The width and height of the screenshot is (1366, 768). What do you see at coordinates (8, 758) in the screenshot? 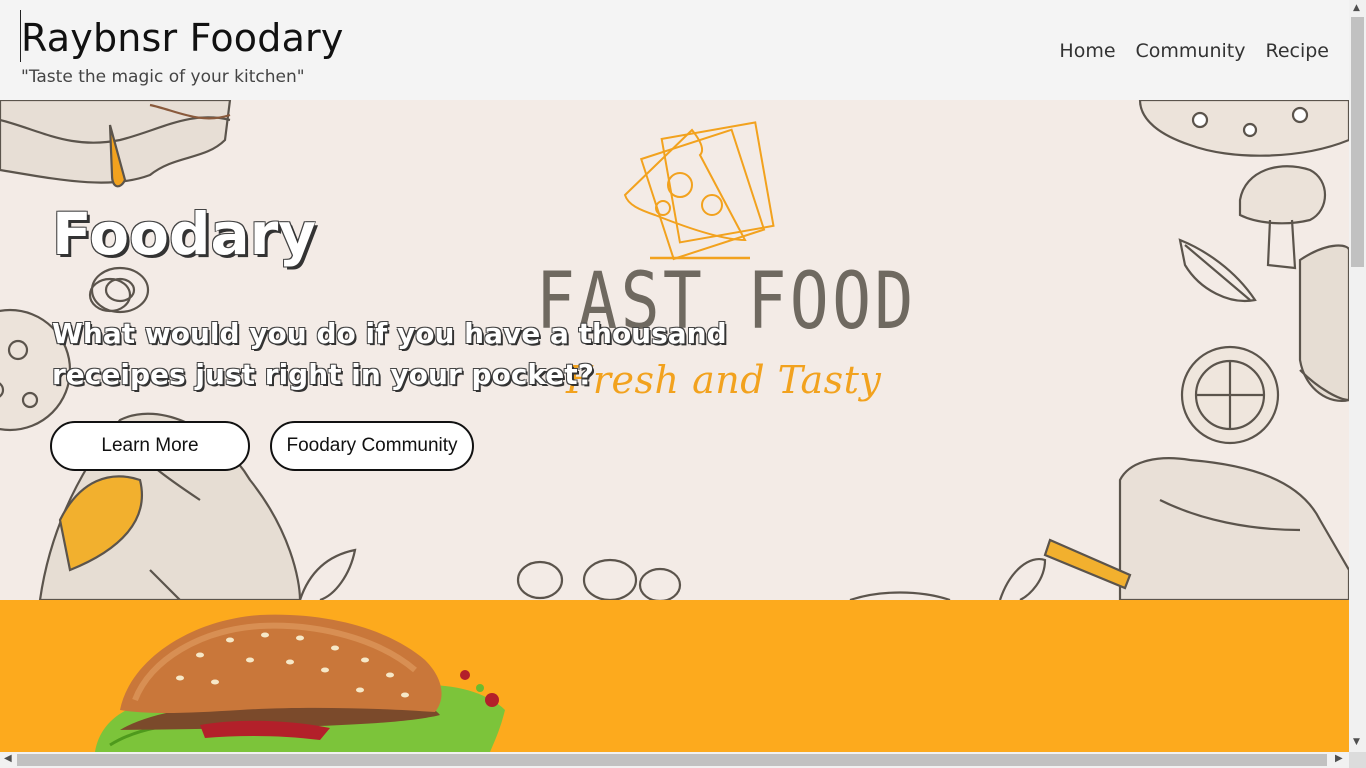
I see `scroll-left-arrow-icon: ◀` at bounding box center [8, 758].